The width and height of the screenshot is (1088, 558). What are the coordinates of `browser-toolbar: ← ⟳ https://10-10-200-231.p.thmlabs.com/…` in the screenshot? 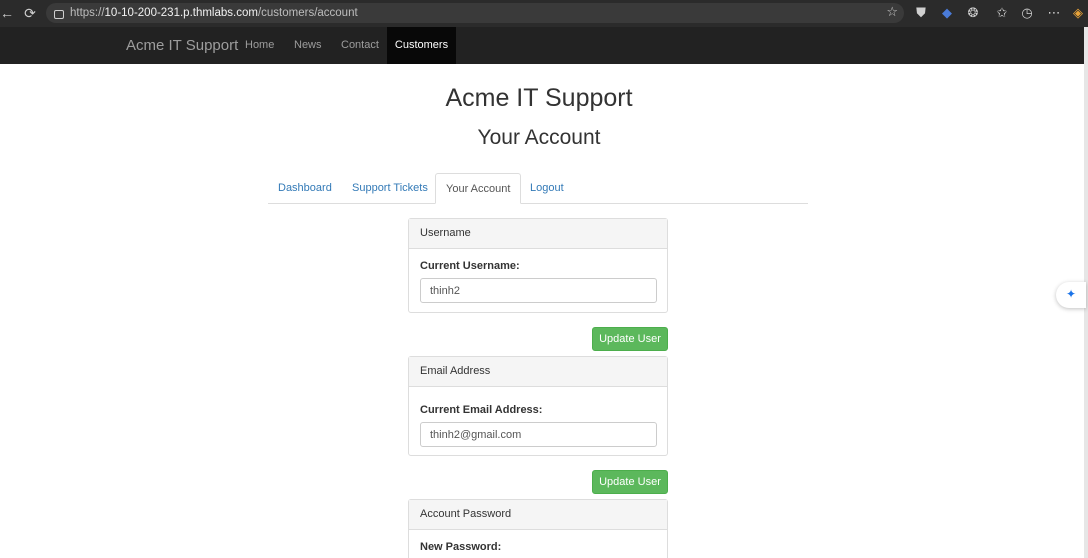 It's located at (544, 13).